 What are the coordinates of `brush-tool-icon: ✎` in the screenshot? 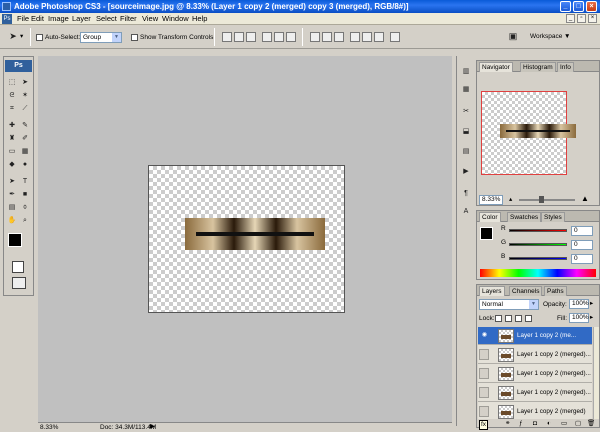 It's located at (25, 125).